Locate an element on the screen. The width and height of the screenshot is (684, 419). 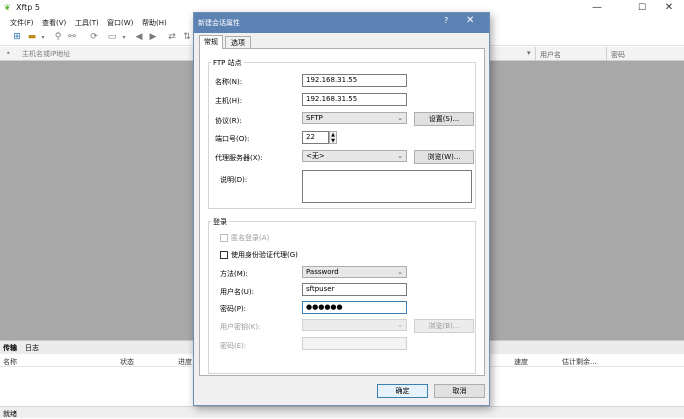
passphrase-input is located at coordinates (354, 343).